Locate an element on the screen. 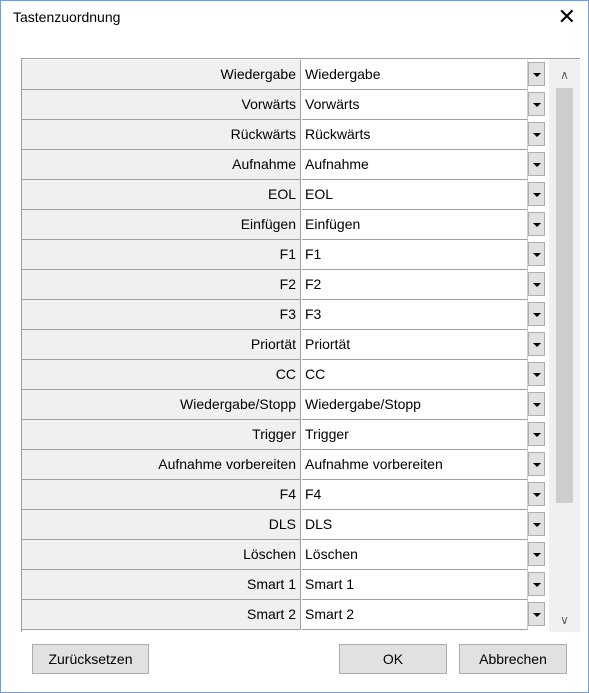  mapping-key-select: Trigger is located at coordinates (415, 435).